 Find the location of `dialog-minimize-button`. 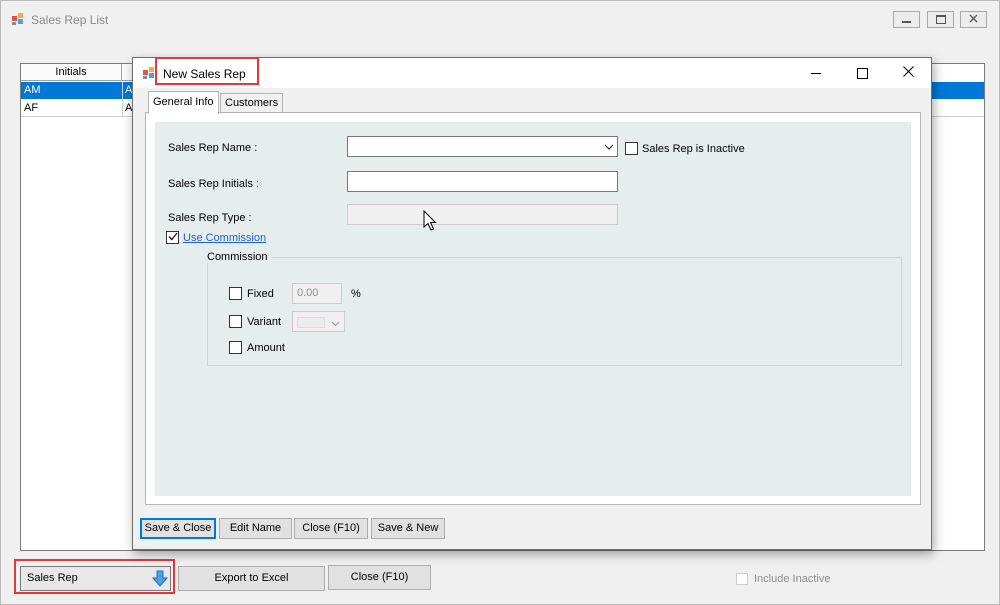

dialog-minimize-button is located at coordinates (816, 73).